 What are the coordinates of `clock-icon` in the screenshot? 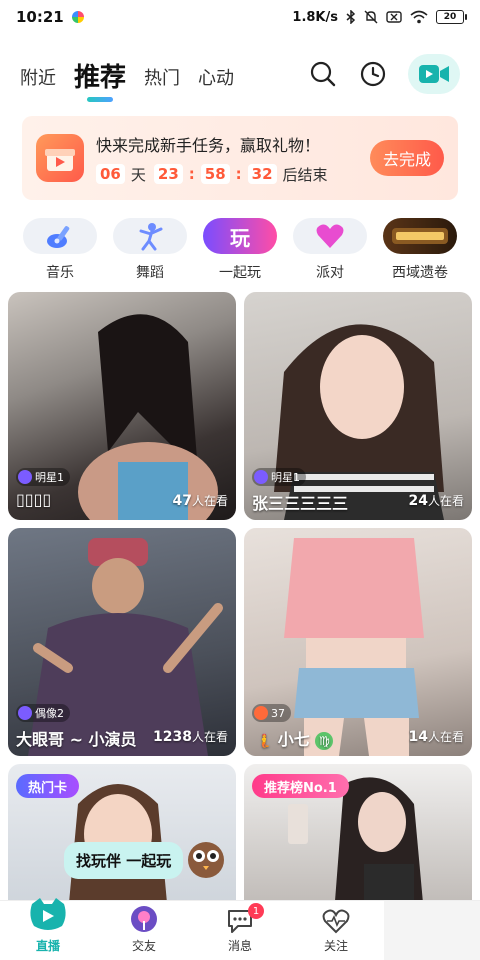 It's located at (373, 74).